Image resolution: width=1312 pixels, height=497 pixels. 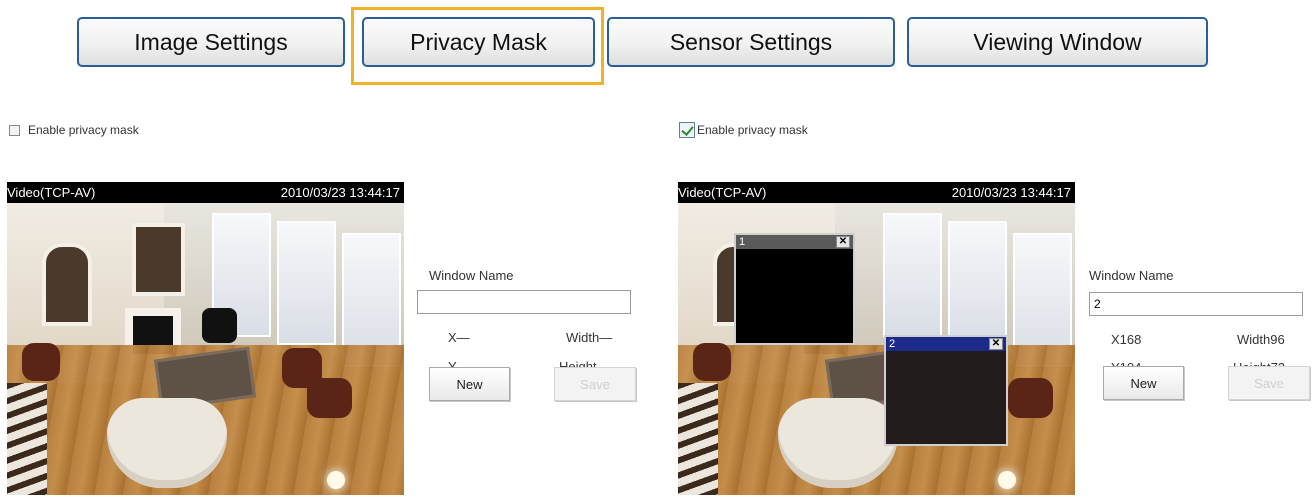 I want to click on privacy-mask-window-1: 1 ✕, so click(x=794, y=289).